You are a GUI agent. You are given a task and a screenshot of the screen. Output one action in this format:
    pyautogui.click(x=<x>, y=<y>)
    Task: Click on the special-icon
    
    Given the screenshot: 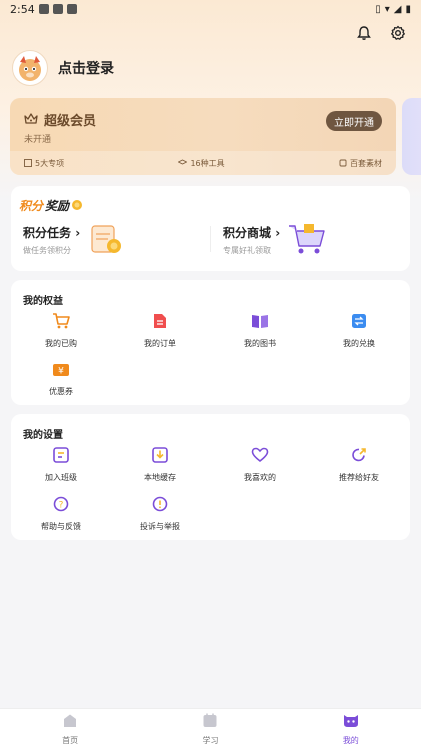 What is the action you would take?
    pyautogui.click(x=28, y=163)
    